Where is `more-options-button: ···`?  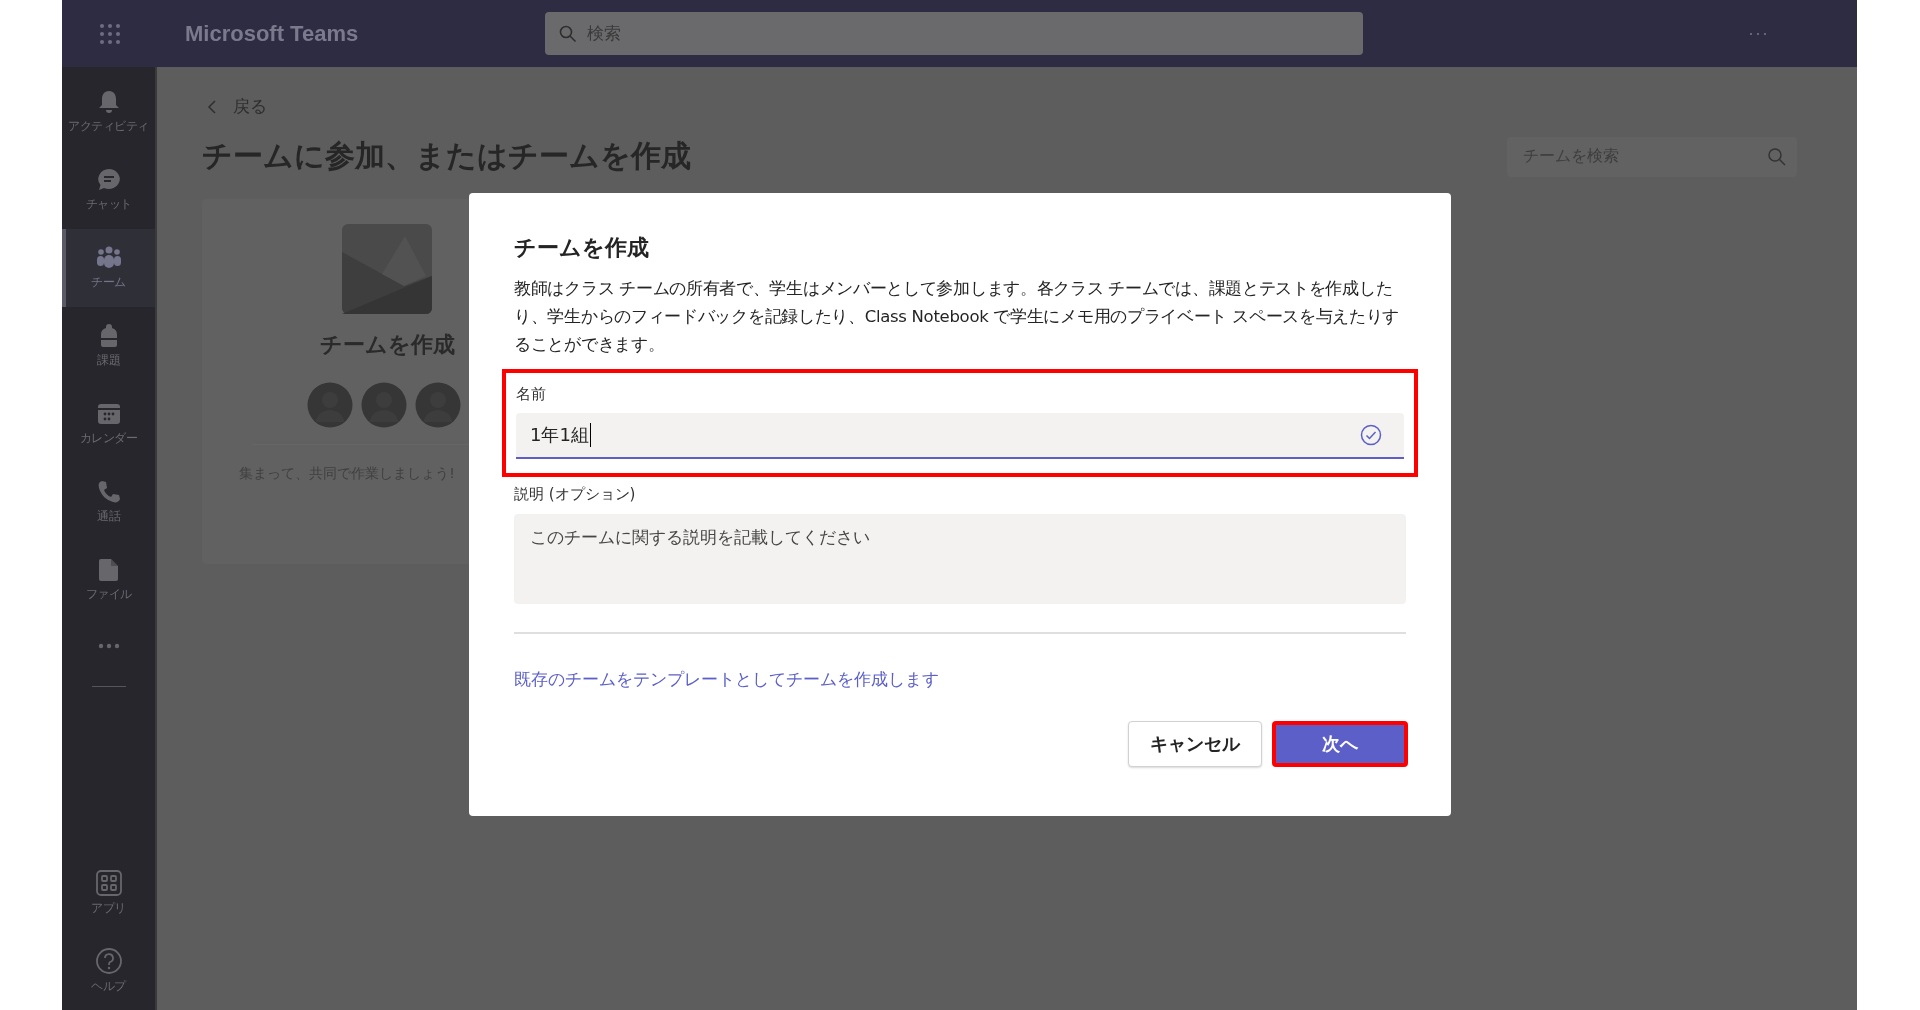
more-options-button: ··· is located at coordinates (1758, 33).